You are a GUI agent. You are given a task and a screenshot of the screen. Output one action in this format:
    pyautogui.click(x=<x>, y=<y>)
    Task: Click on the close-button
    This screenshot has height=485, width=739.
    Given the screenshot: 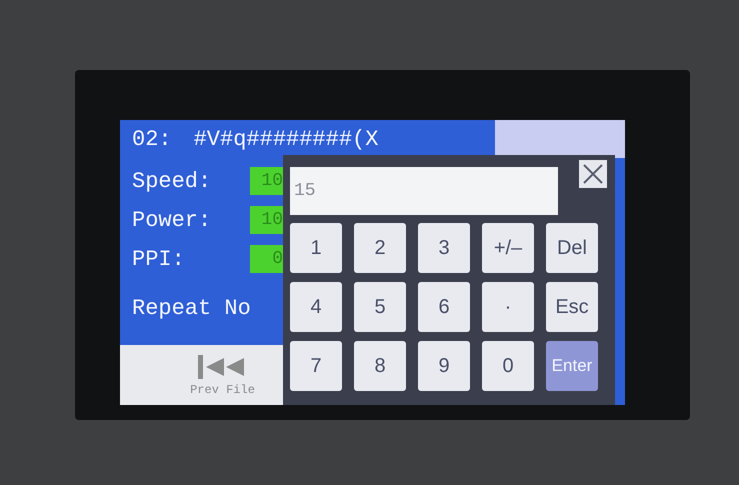 What is the action you would take?
    pyautogui.click(x=593, y=174)
    